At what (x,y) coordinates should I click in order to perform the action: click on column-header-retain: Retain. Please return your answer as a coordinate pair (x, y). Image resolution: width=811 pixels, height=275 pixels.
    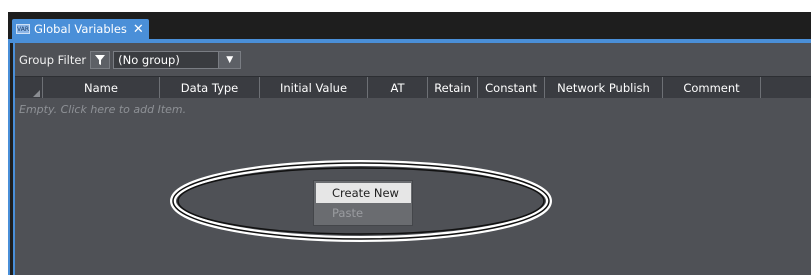
    Looking at the image, I should click on (453, 88).